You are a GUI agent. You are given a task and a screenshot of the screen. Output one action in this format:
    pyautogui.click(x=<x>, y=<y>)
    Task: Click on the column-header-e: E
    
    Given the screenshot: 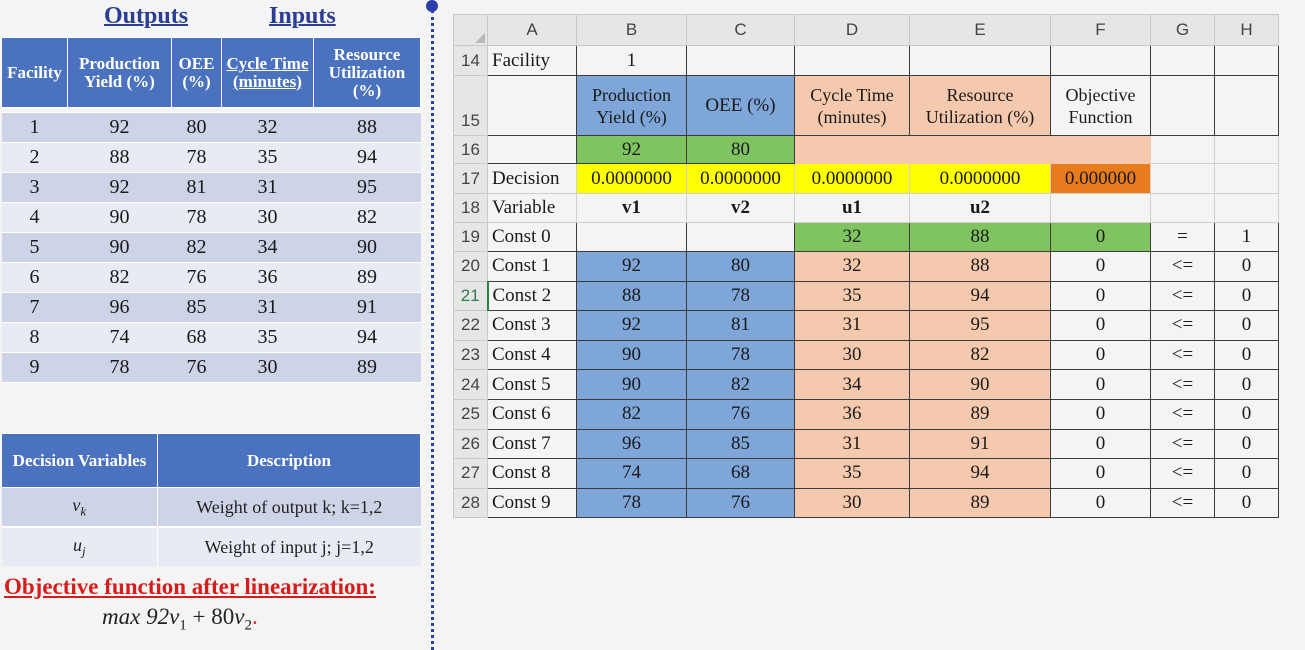 What is the action you would take?
    pyautogui.click(x=980, y=30)
    